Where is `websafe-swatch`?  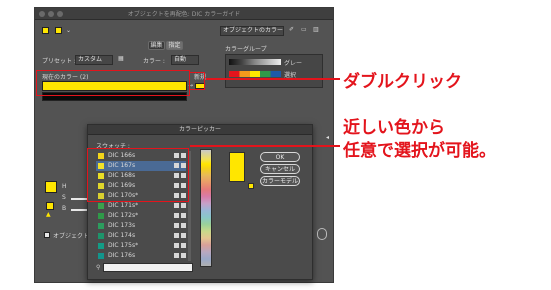 websafe-swatch is located at coordinates (251, 186).